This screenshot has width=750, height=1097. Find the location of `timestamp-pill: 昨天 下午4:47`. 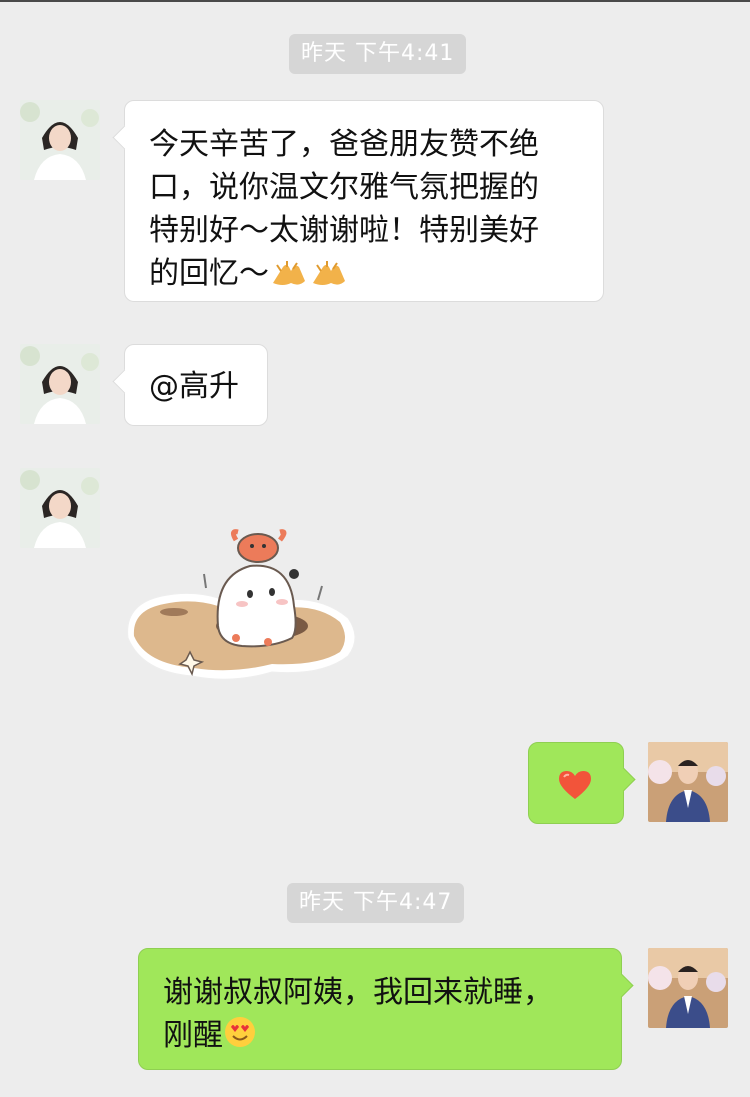

timestamp-pill: 昨天 下午4:47 is located at coordinates (376, 903).